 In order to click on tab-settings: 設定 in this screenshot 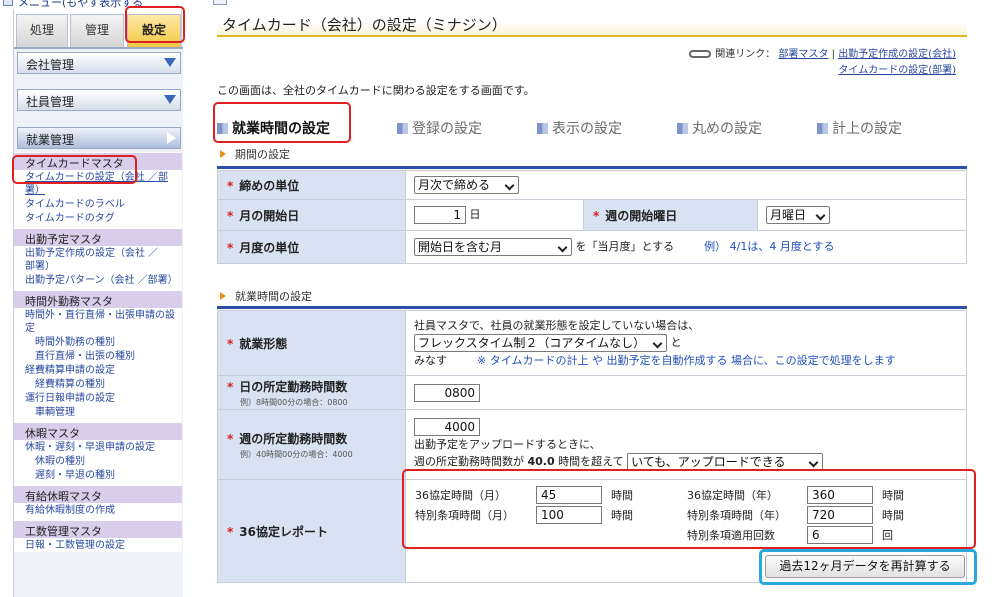, I will do `click(154, 30)`.